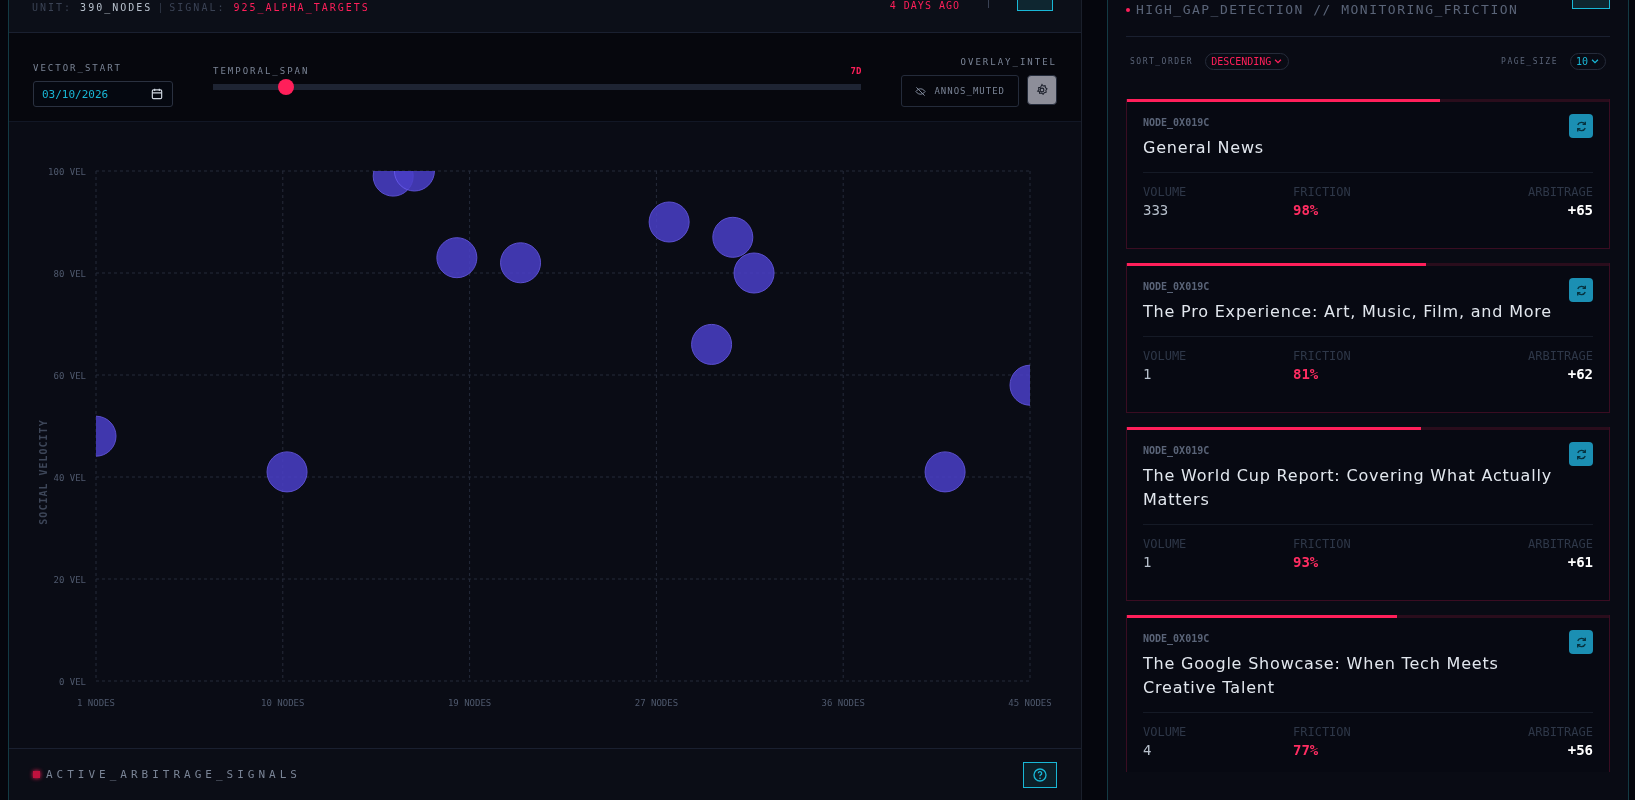 The width and height of the screenshot is (1635, 800). Describe the element at coordinates (78, 68) in the screenshot. I see `field-label: VECTOR_START` at that location.